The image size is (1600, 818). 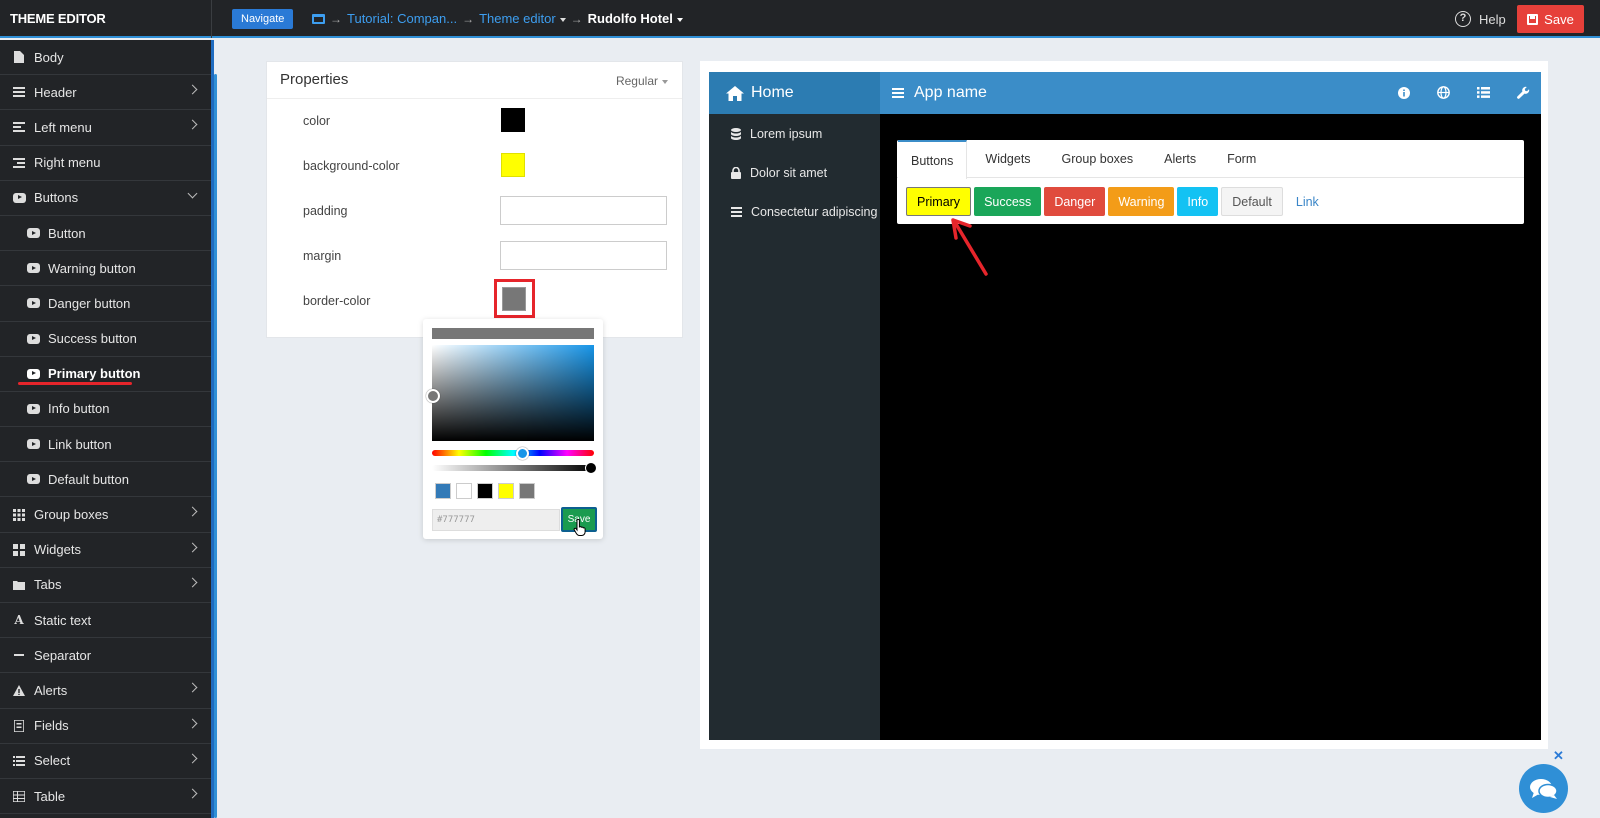 What do you see at coordinates (215, 446) in the screenshot?
I see `scrollbar` at bounding box center [215, 446].